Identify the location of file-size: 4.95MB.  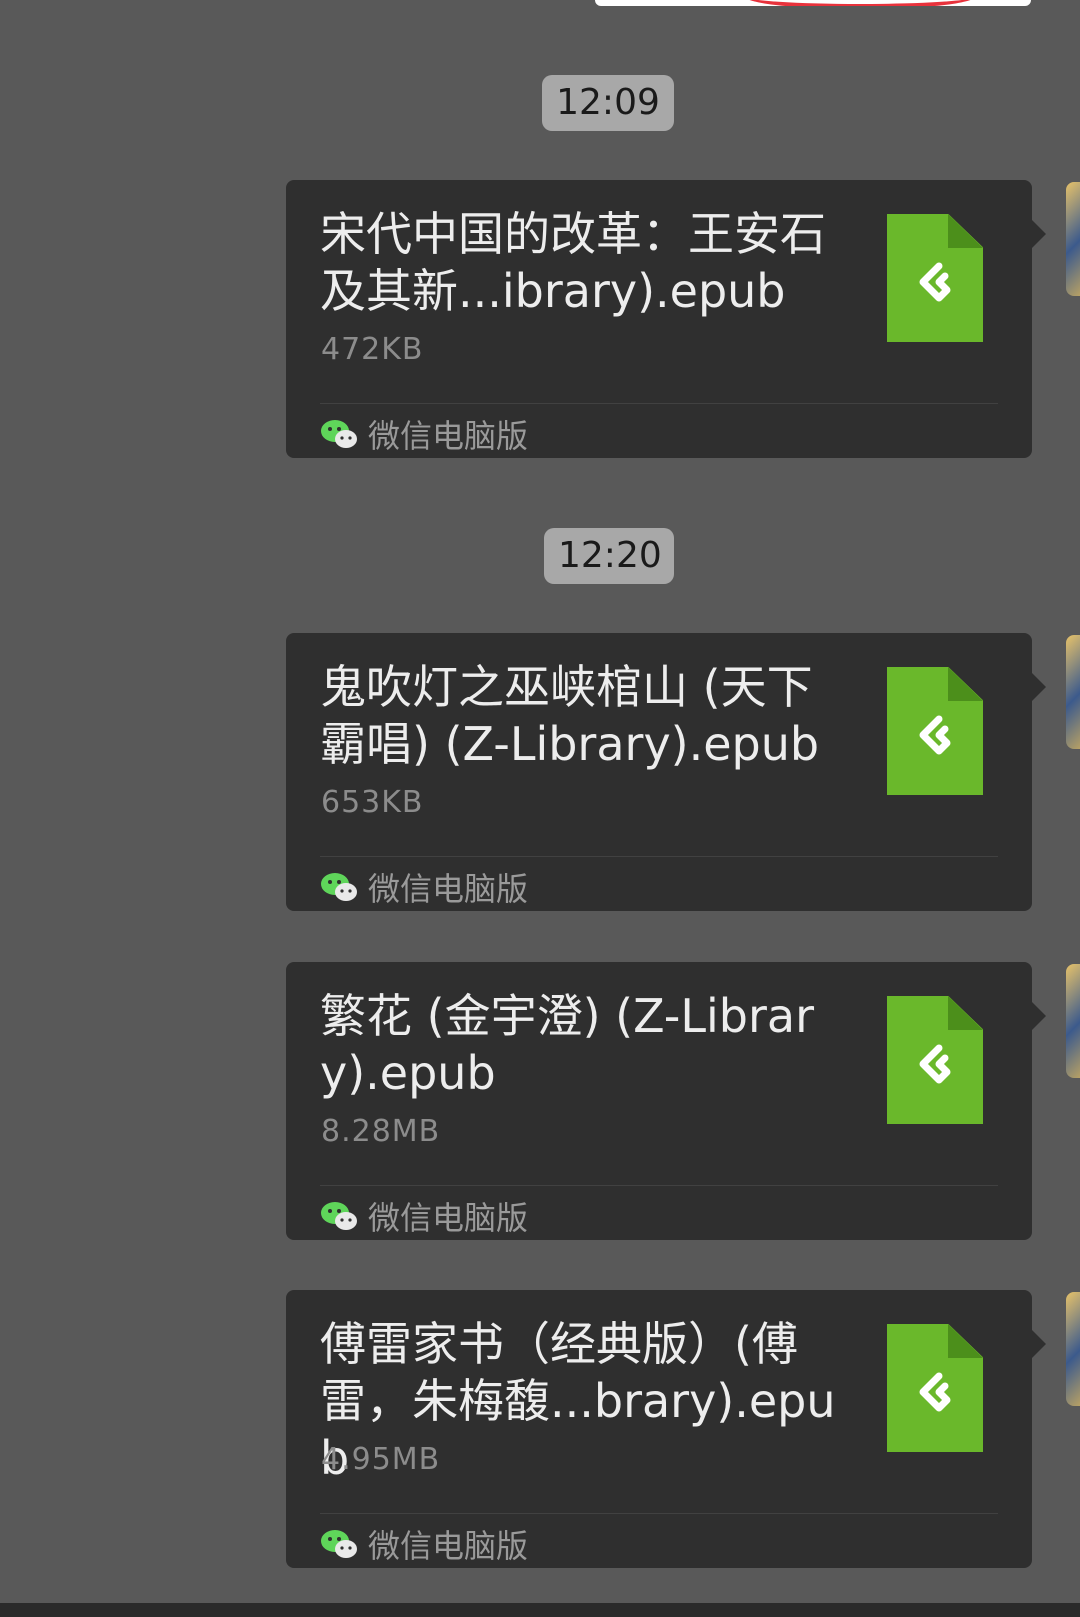
(381, 1459).